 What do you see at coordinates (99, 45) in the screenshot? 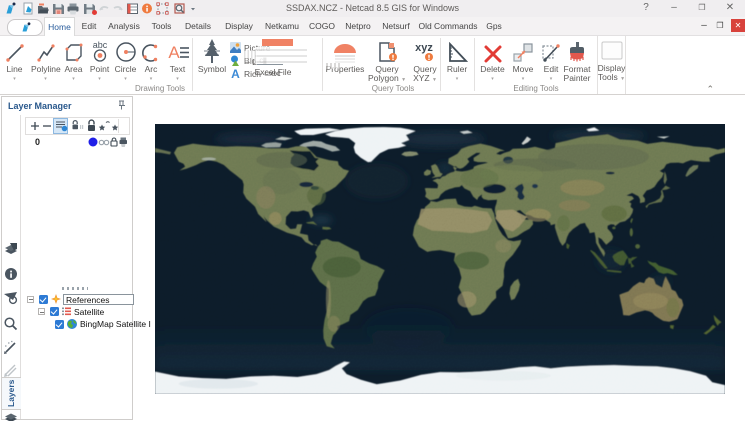
I see `svg-text: abc` at bounding box center [99, 45].